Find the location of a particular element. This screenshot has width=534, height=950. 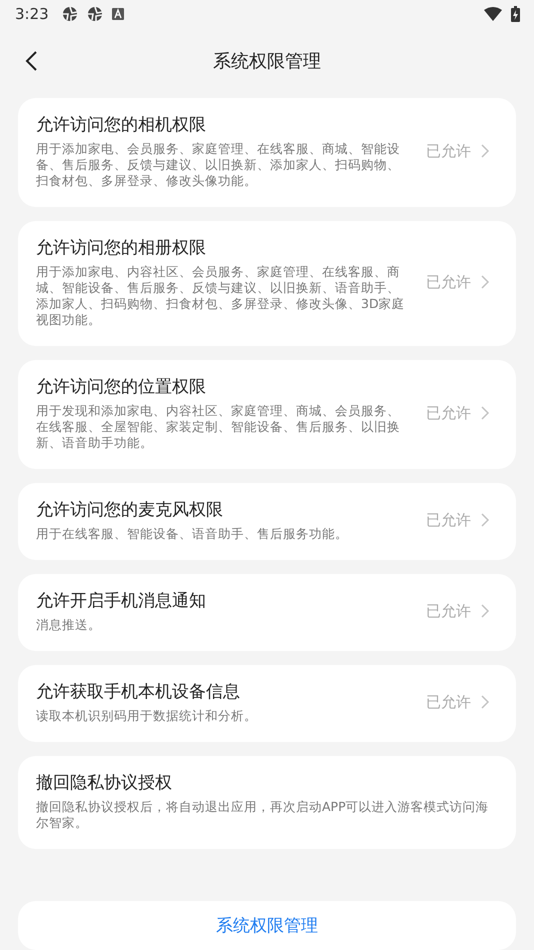

permission-title: 允许访问您的相册权限 is located at coordinates (121, 248).